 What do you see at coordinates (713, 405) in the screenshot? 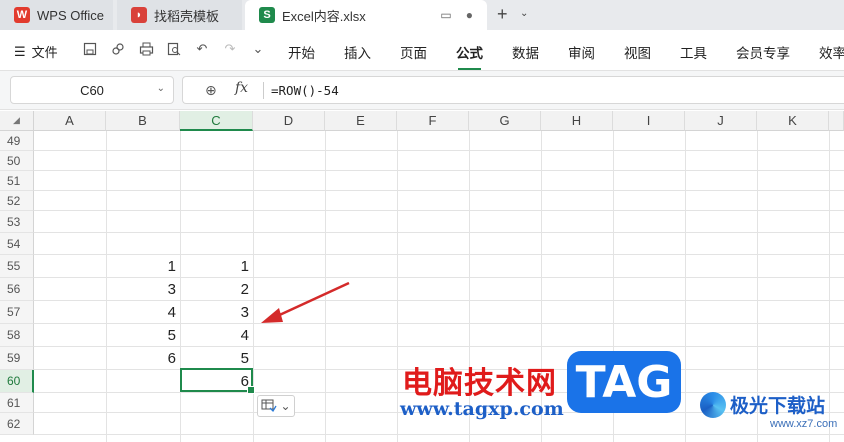
I see `aurora-logo-icon` at bounding box center [713, 405].